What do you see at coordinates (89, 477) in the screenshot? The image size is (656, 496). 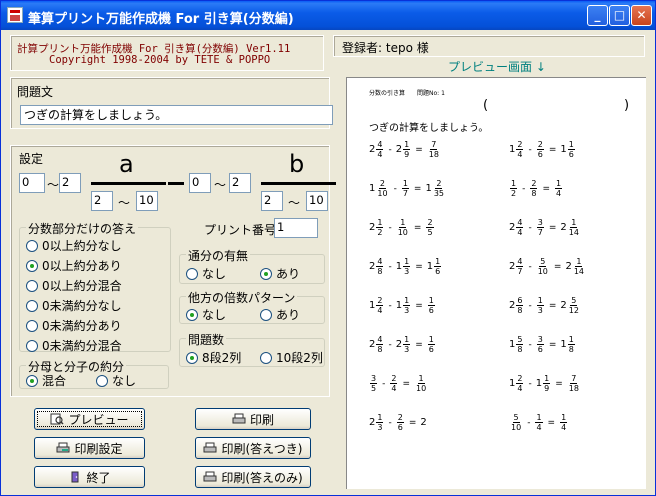 I see `exit-button: 終了` at bounding box center [89, 477].